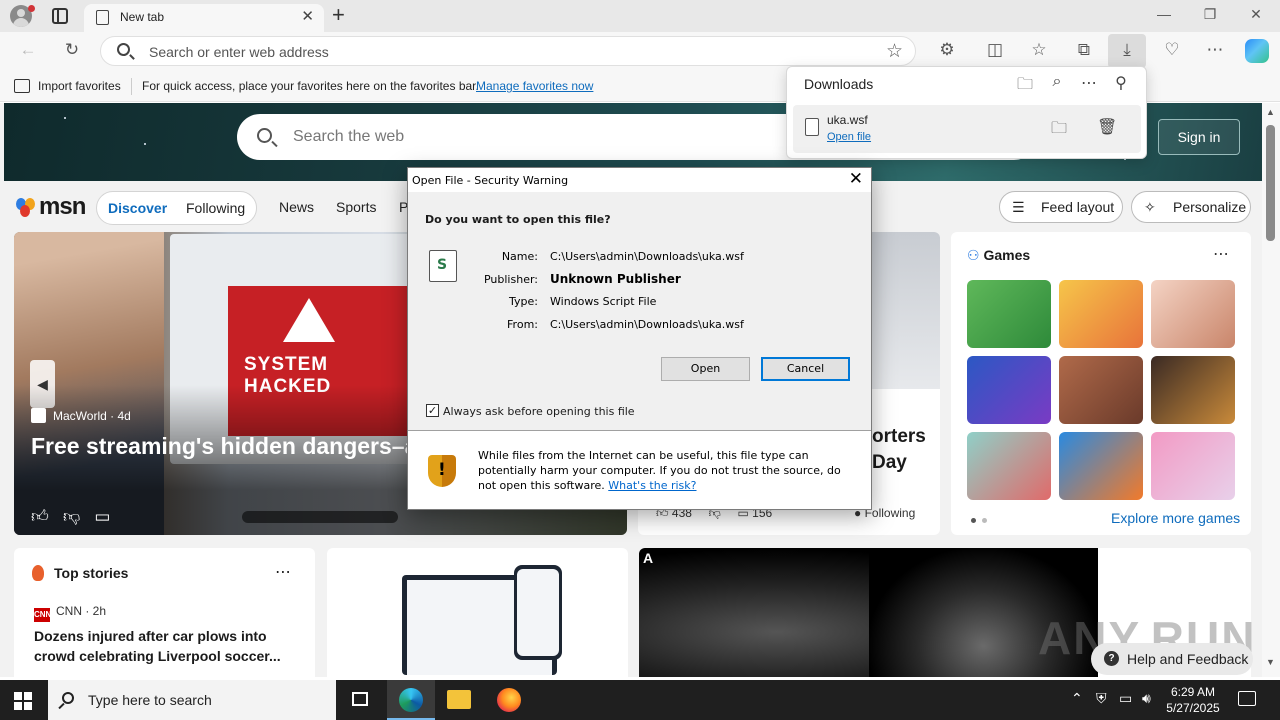 The height and width of the screenshot is (720, 1280). I want to click on tray-chevron-icon: ⌃, so click(1077, 698).